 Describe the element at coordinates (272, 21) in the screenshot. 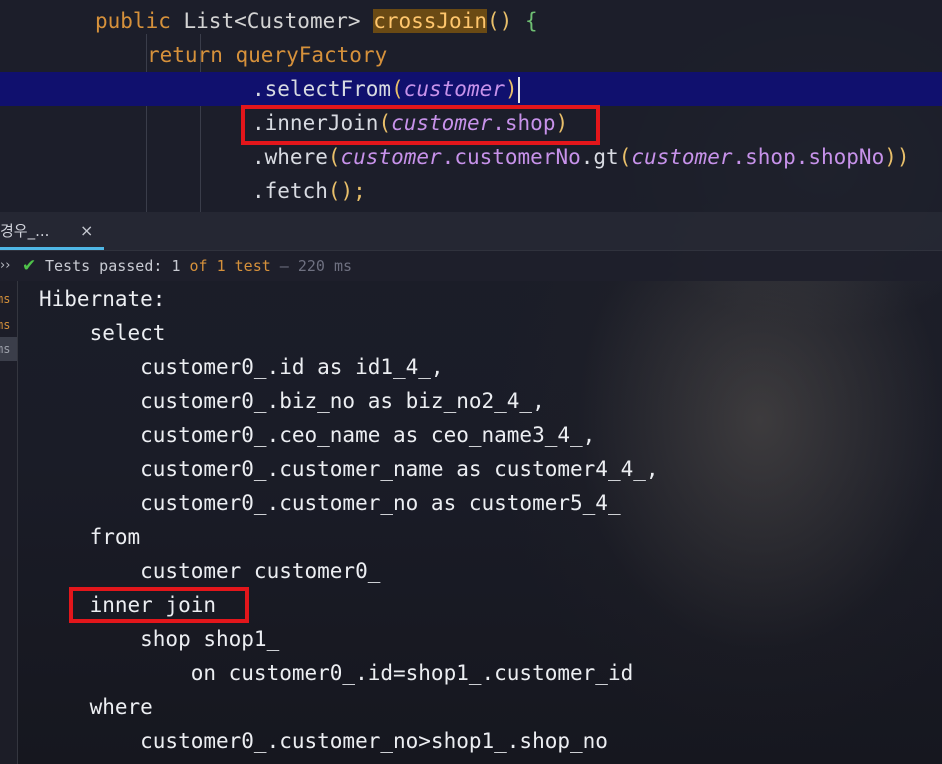

I see `return-type: List<Customer>` at that location.